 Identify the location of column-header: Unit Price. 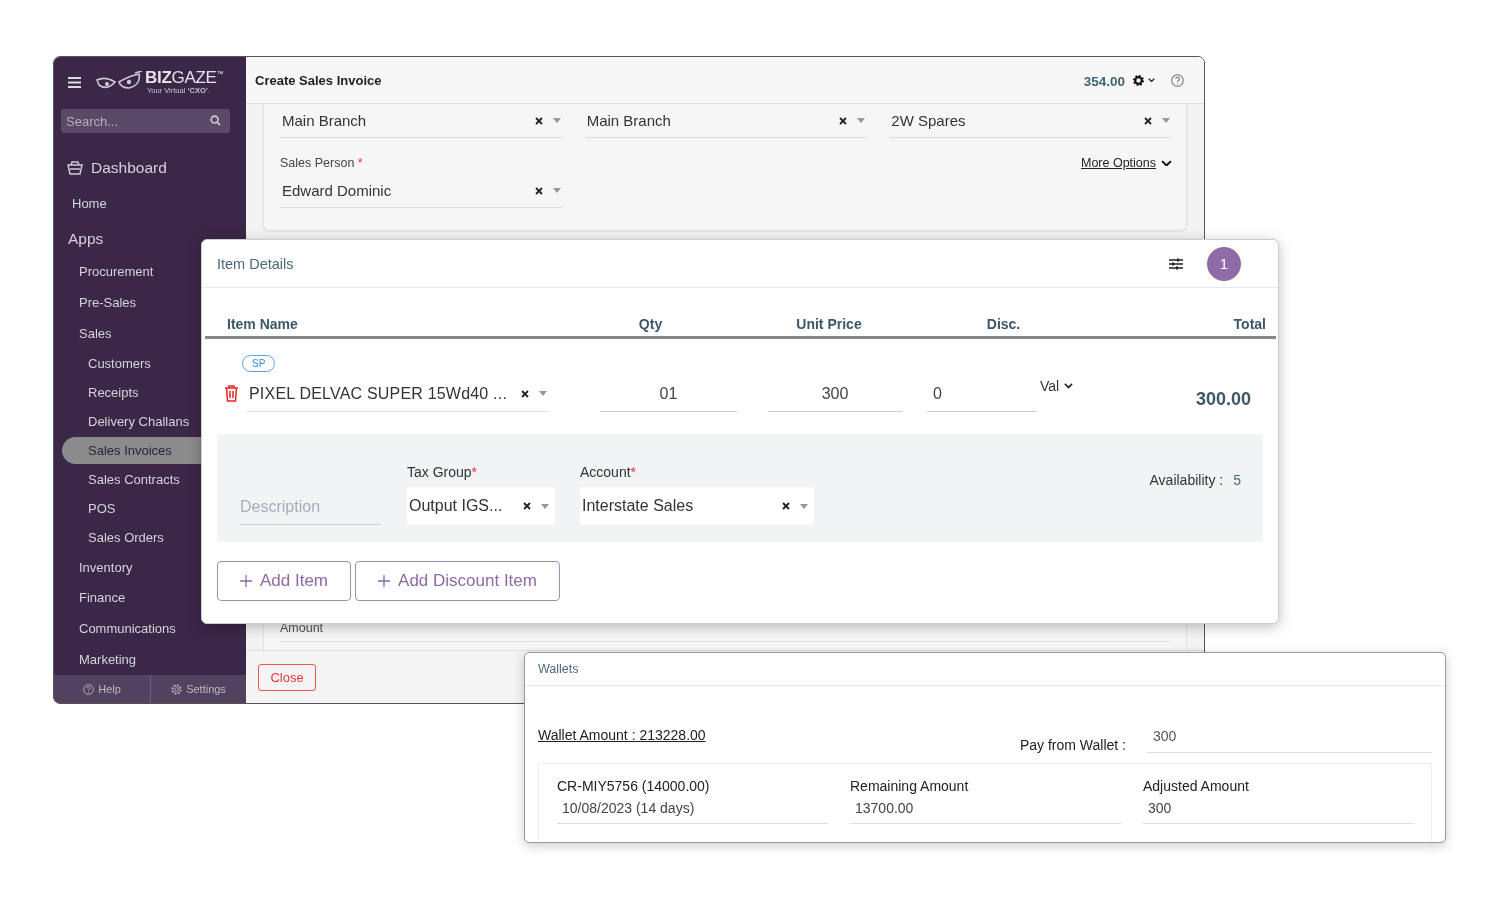
(829, 324).